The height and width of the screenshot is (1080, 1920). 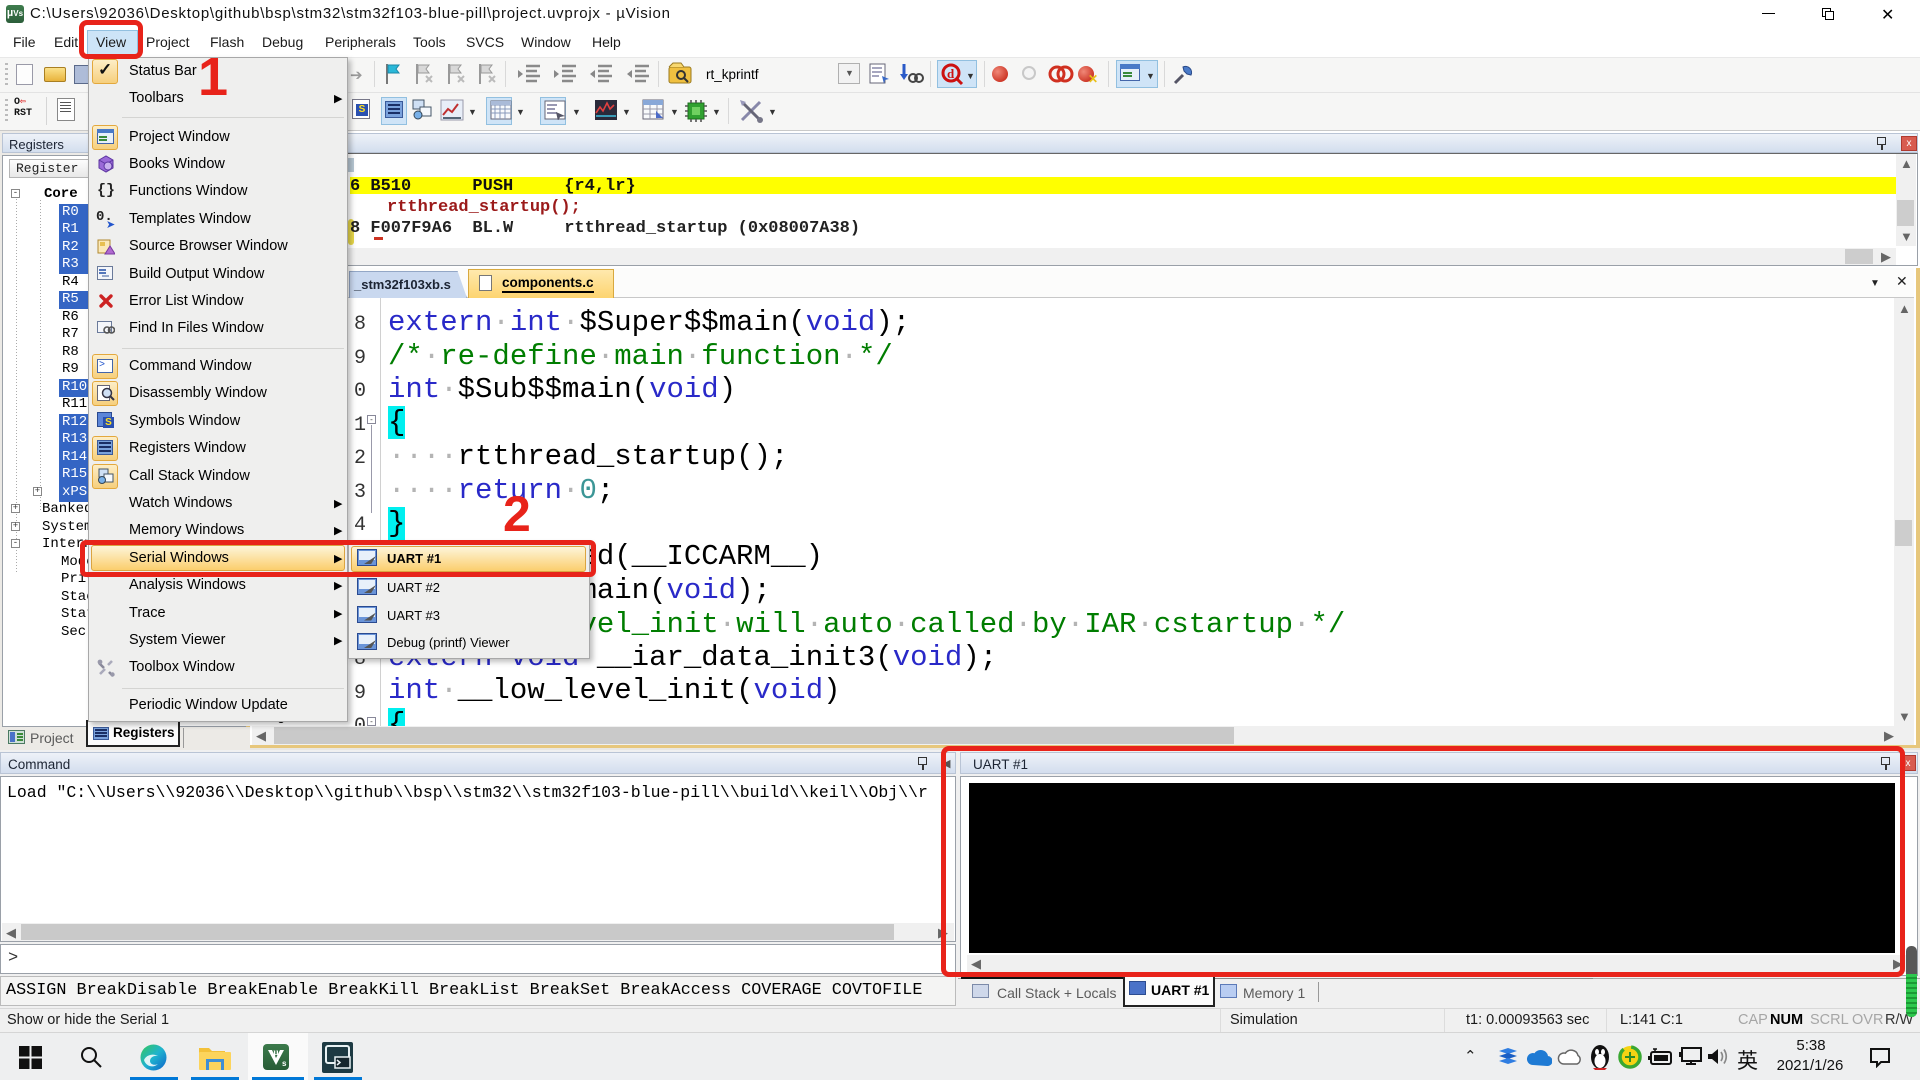 I want to click on svg-text: s, so click(x=284, y=1063).